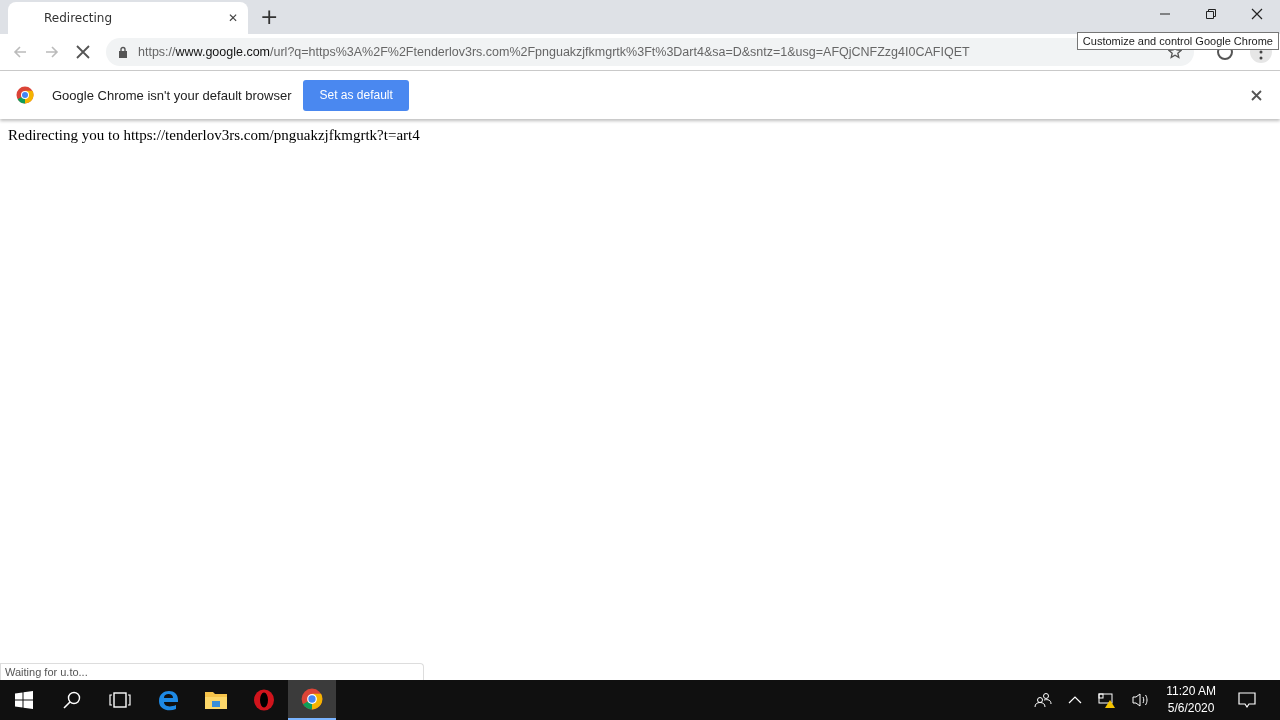 The image size is (1280, 720). I want to click on taskbar-app, so click(312, 700).